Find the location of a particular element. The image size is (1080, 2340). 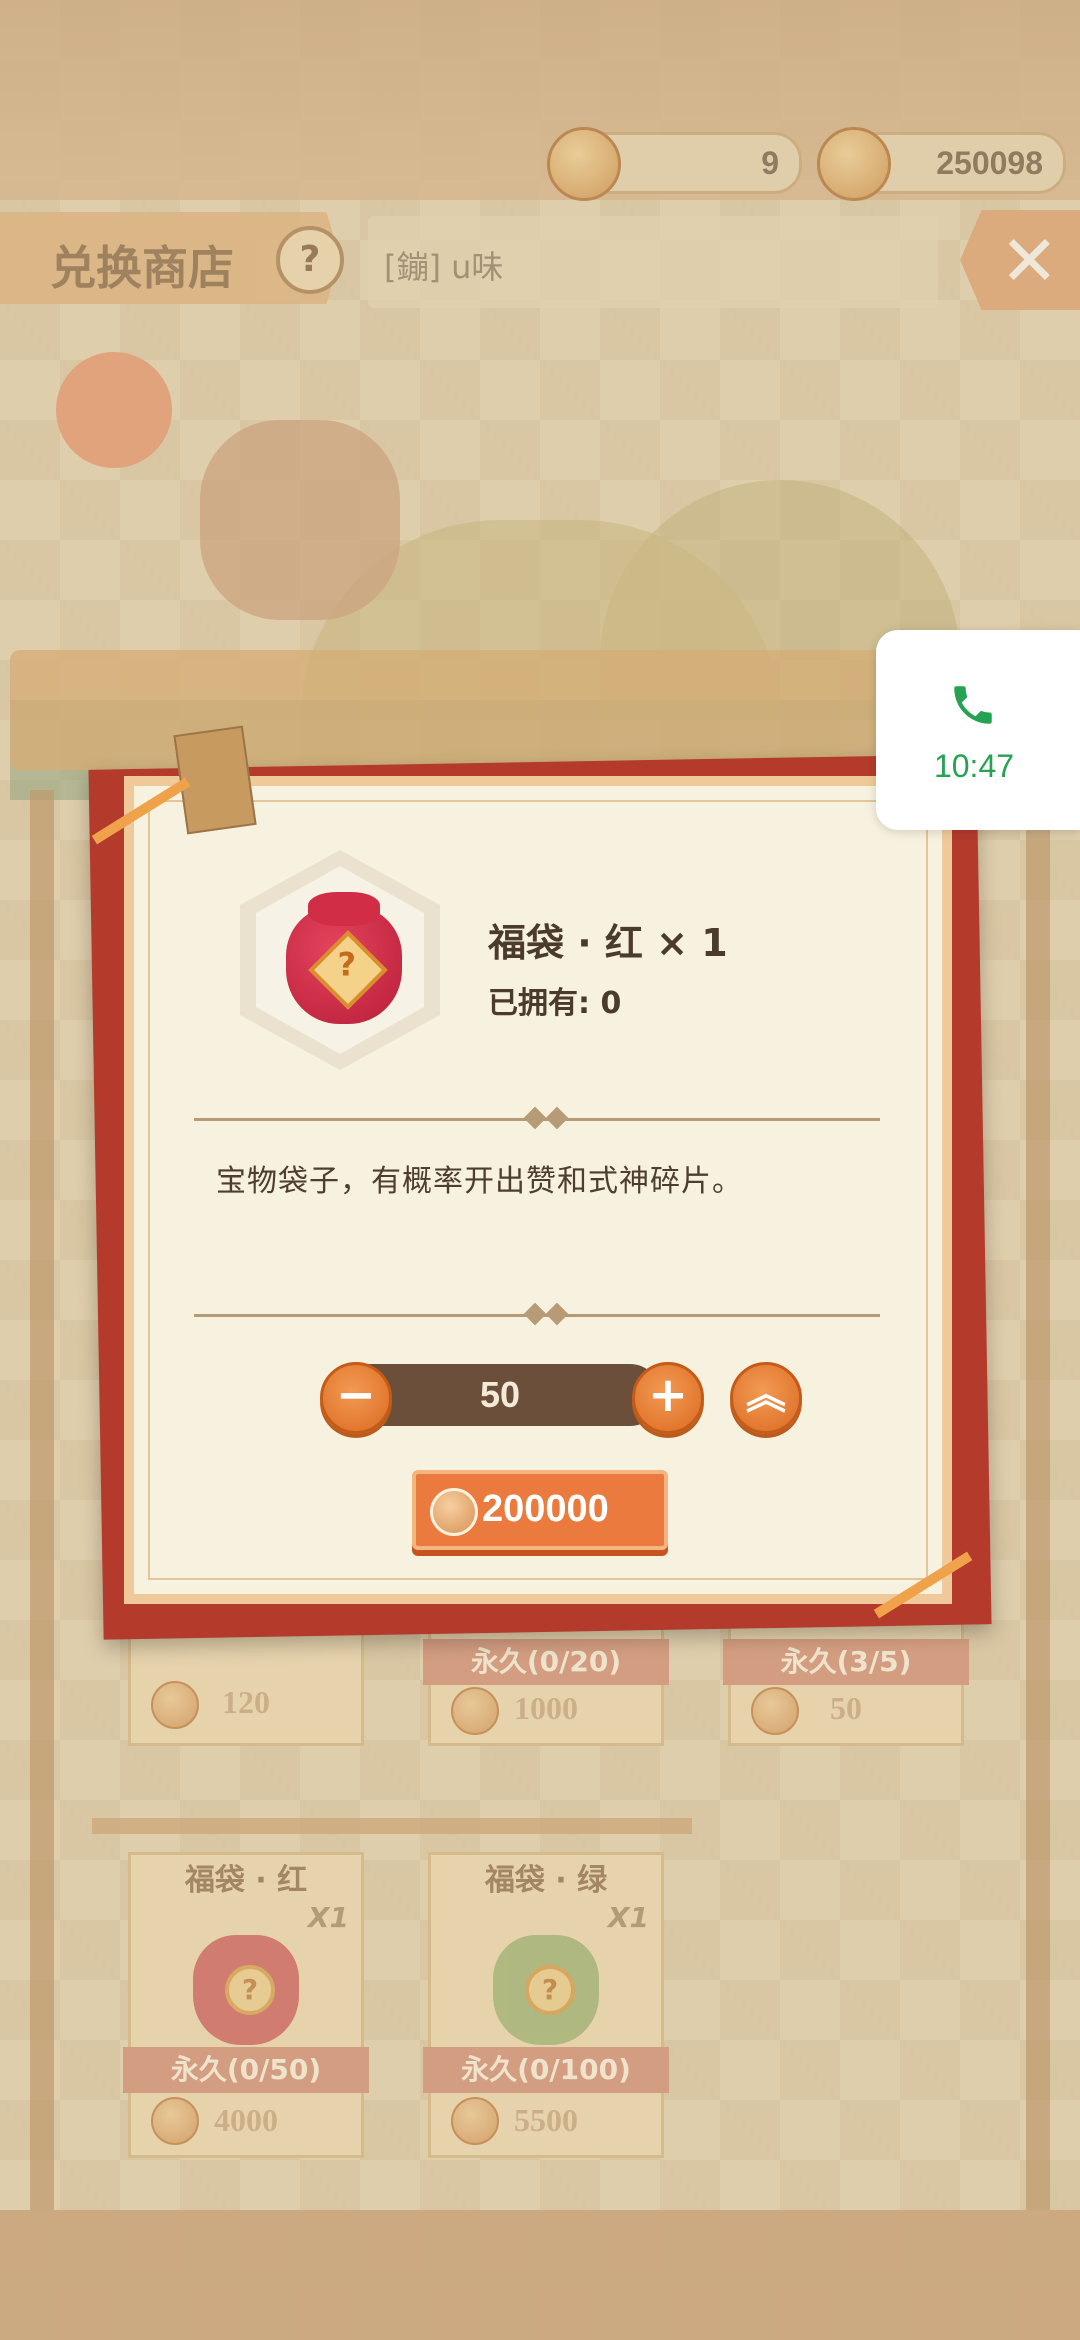

bag-knot is located at coordinates (344, 909).